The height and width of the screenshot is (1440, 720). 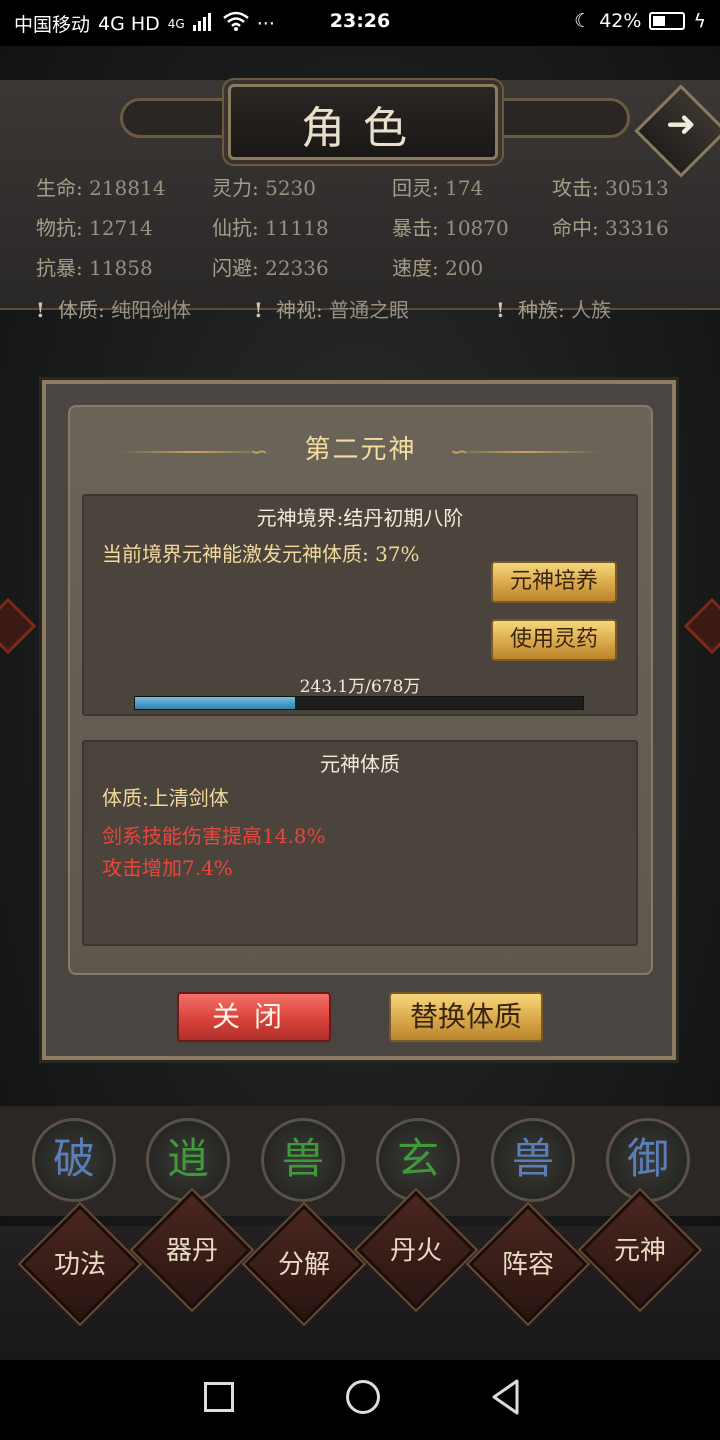 What do you see at coordinates (117, 228) in the screenshot?
I see `stat-value: 12714` at bounding box center [117, 228].